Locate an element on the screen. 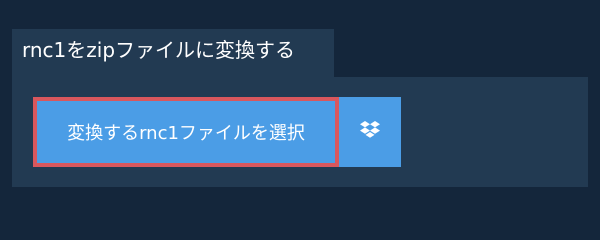  dropbox-icon is located at coordinates (370, 132).